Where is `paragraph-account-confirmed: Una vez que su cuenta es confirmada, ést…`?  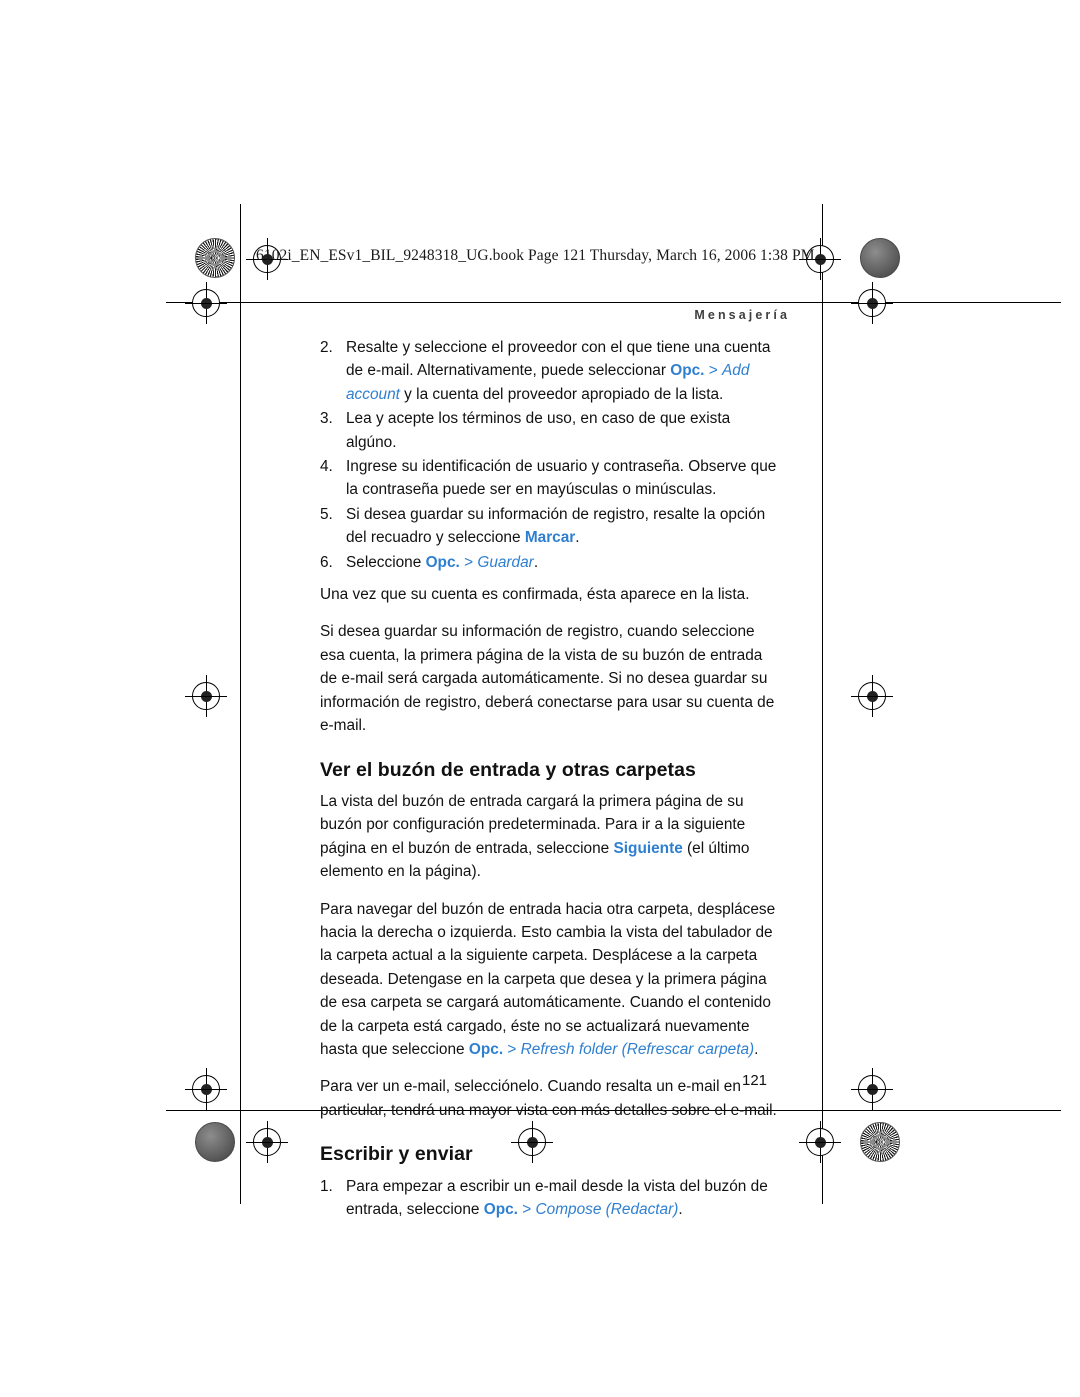
paragraph-account-confirmed: Una vez que su cuenta es confirmada, ést… is located at coordinates (535, 595).